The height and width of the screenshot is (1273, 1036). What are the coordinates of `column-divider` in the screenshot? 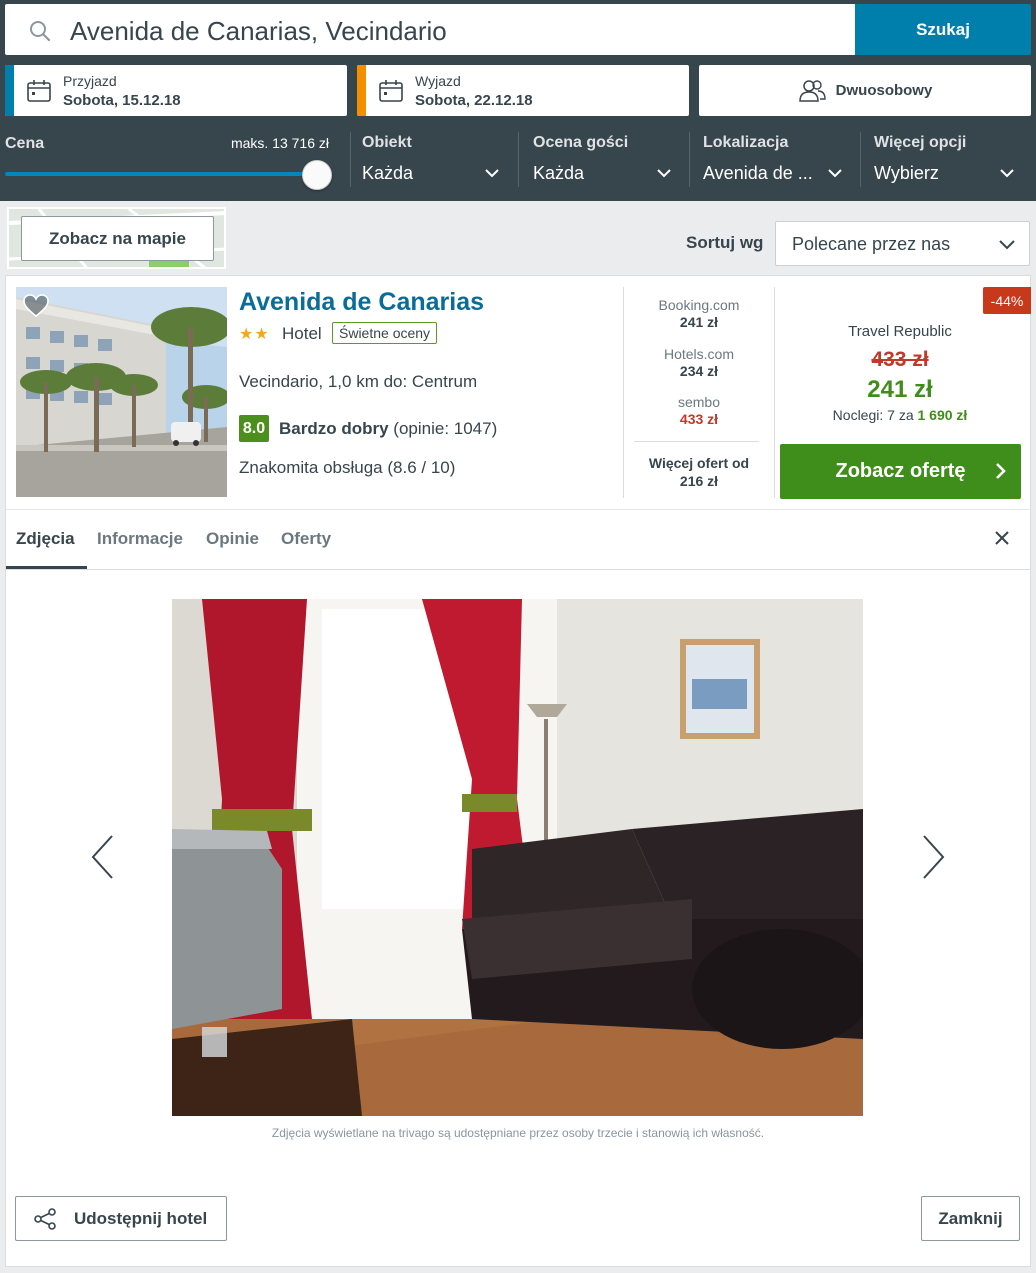 It's located at (774, 392).